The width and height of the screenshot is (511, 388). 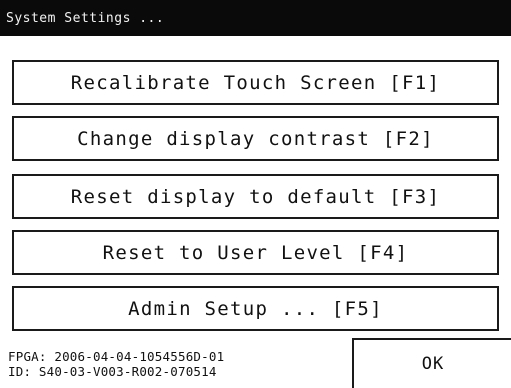 What do you see at coordinates (255, 196) in the screenshot?
I see `reset-display-default-button: Reset display to default [F3]` at bounding box center [255, 196].